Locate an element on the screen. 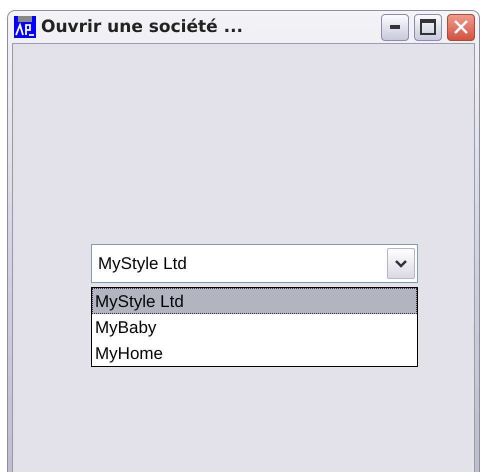  minimize-icon is located at coordinates (395, 27).